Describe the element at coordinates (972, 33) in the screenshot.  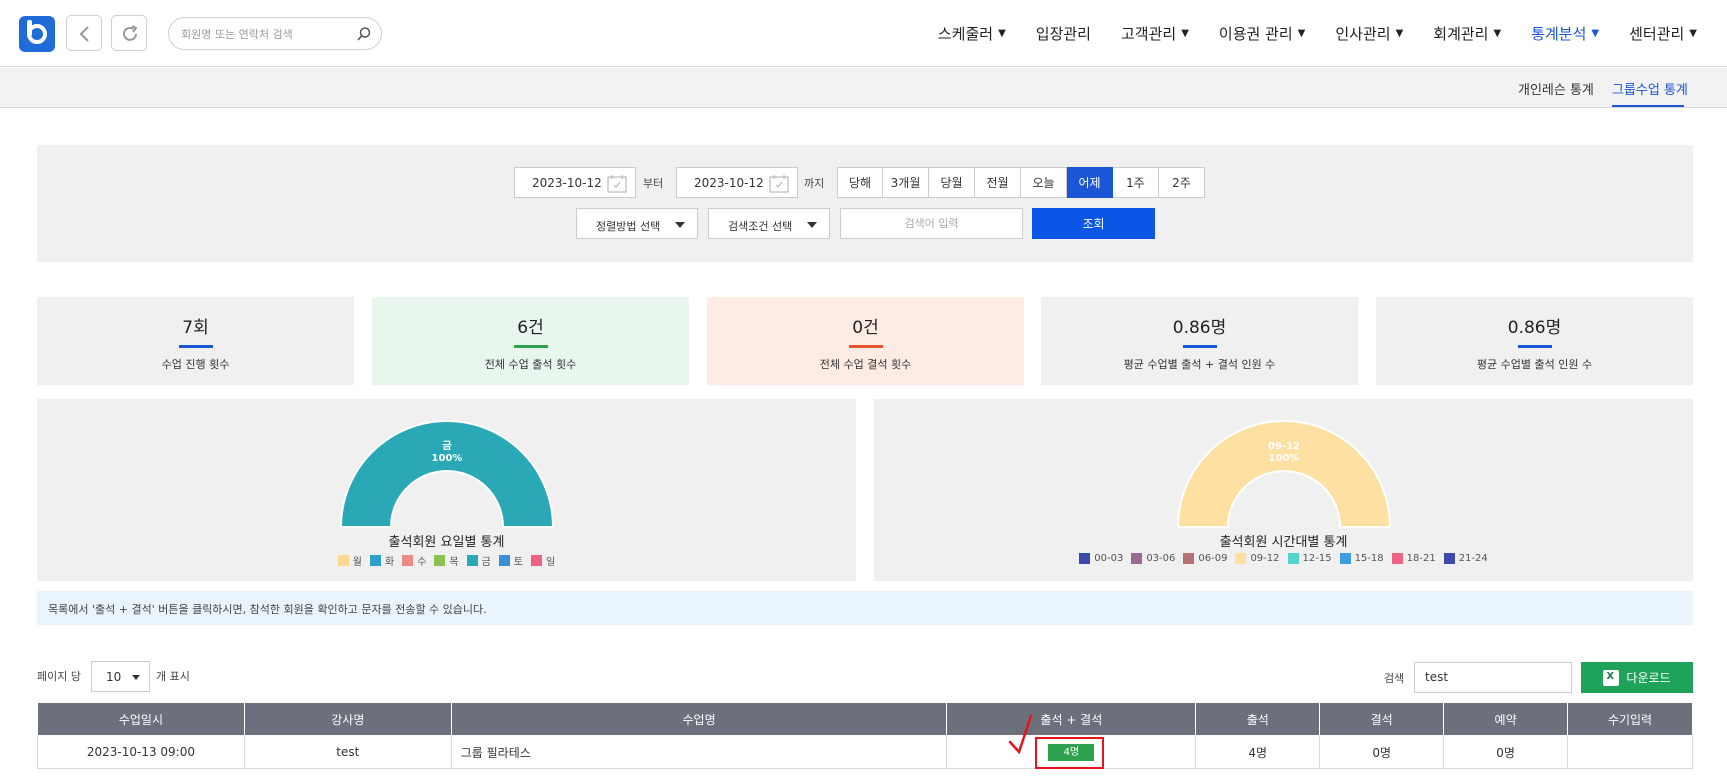
I see `menu-scheduler: 스케줄러 ▼` at that location.